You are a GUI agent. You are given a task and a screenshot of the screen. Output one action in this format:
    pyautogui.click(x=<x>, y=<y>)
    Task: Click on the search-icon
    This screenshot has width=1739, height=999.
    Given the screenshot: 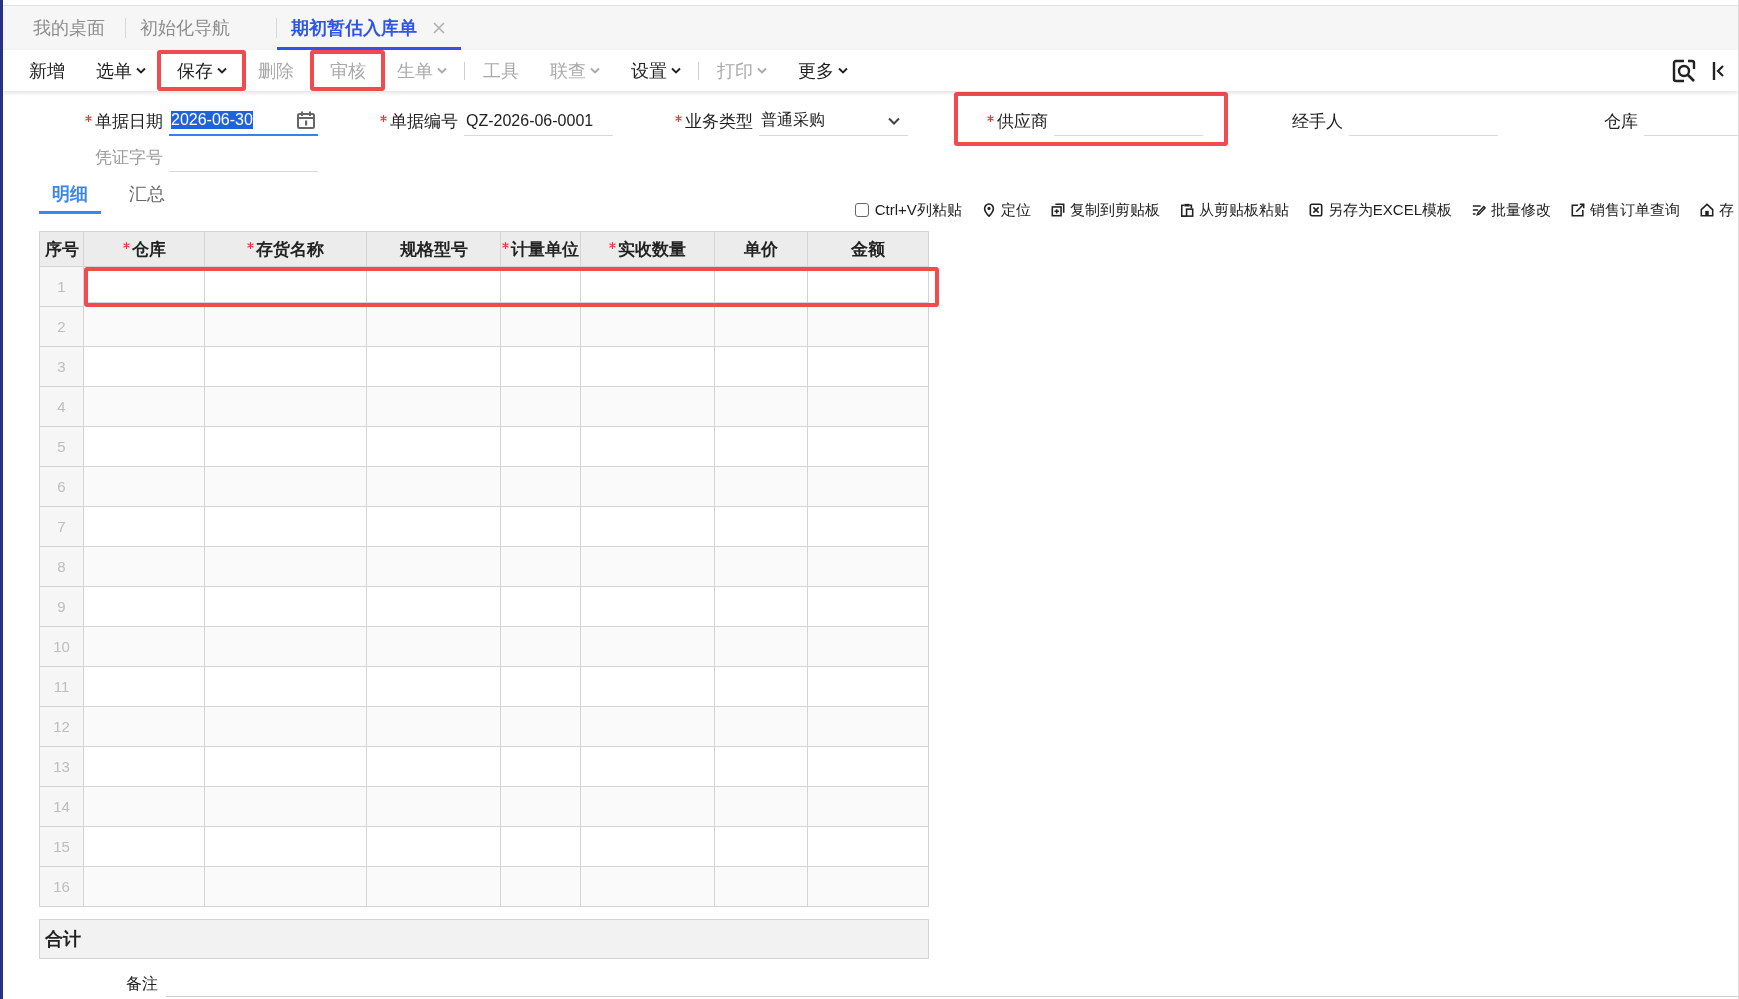 What is the action you would take?
    pyautogui.click(x=1684, y=70)
    